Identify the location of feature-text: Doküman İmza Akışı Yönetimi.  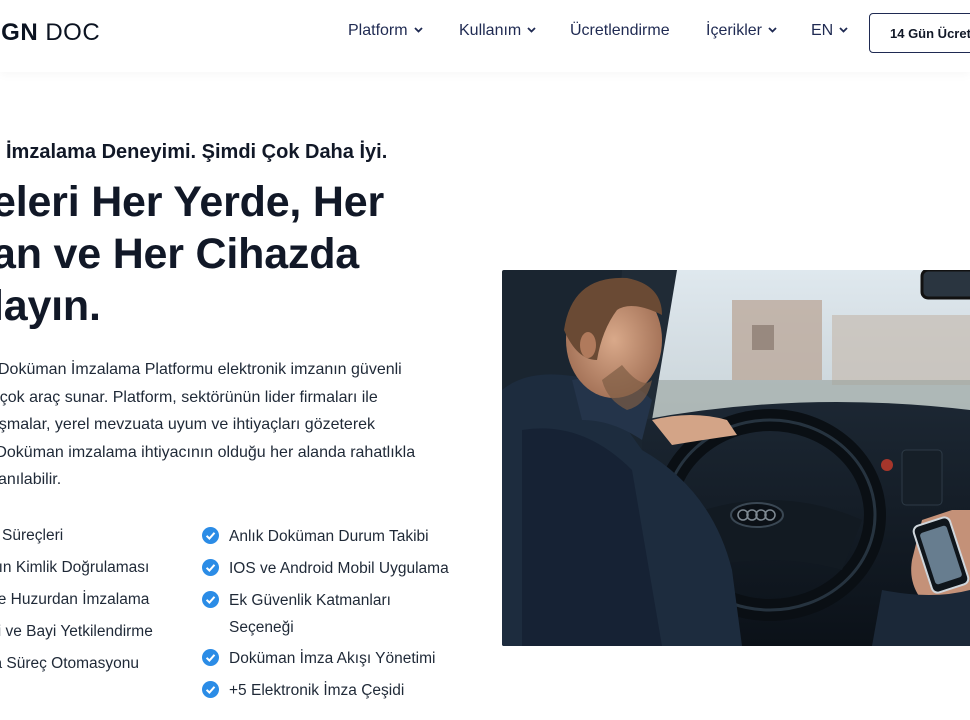
(332, 658).